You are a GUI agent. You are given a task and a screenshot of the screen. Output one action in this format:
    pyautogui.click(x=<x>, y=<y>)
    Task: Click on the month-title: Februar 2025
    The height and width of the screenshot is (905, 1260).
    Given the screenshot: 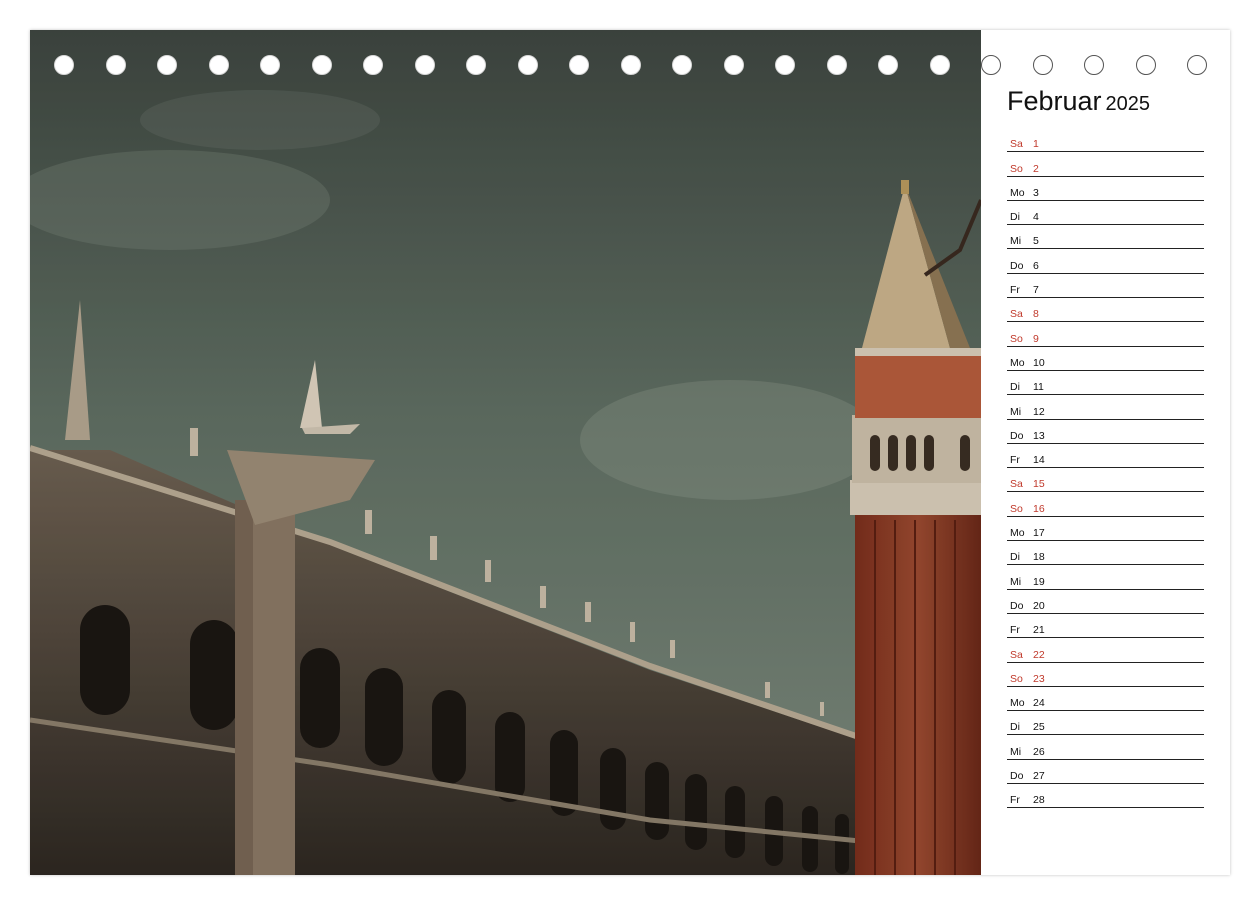 What is the action you would take?
    pyautogui.click(x=1078, y=101)
    